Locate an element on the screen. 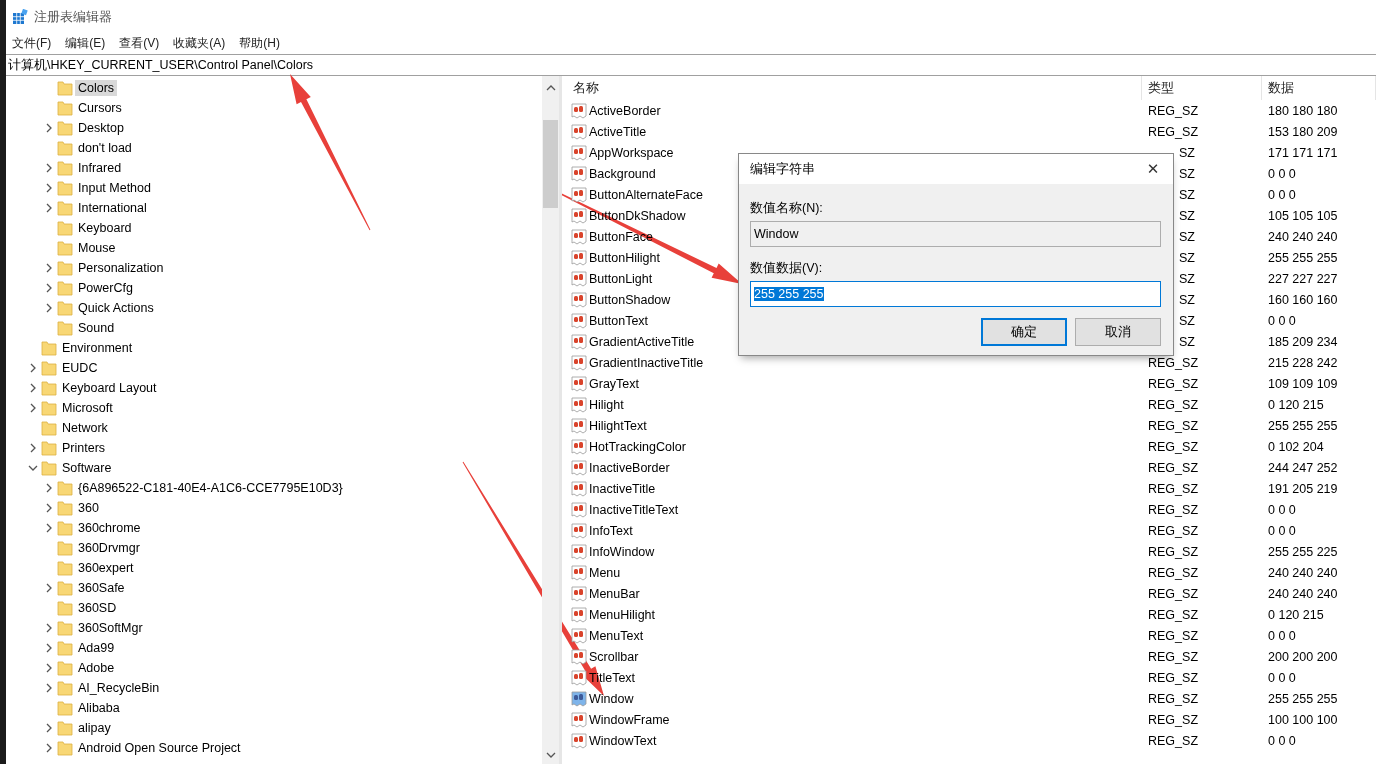 This screenshot has width=1376, height=764. tree-item: Input Method is located at coordinates (114, 188).